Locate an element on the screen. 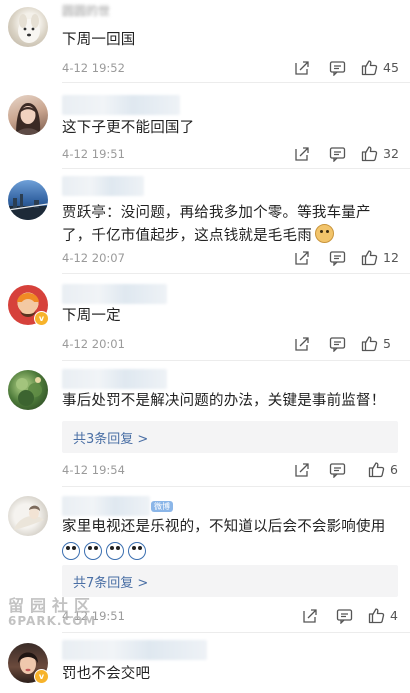 The width and height of the screenshot is (410, 693). emoji-row is located at coordinates (106, 550).